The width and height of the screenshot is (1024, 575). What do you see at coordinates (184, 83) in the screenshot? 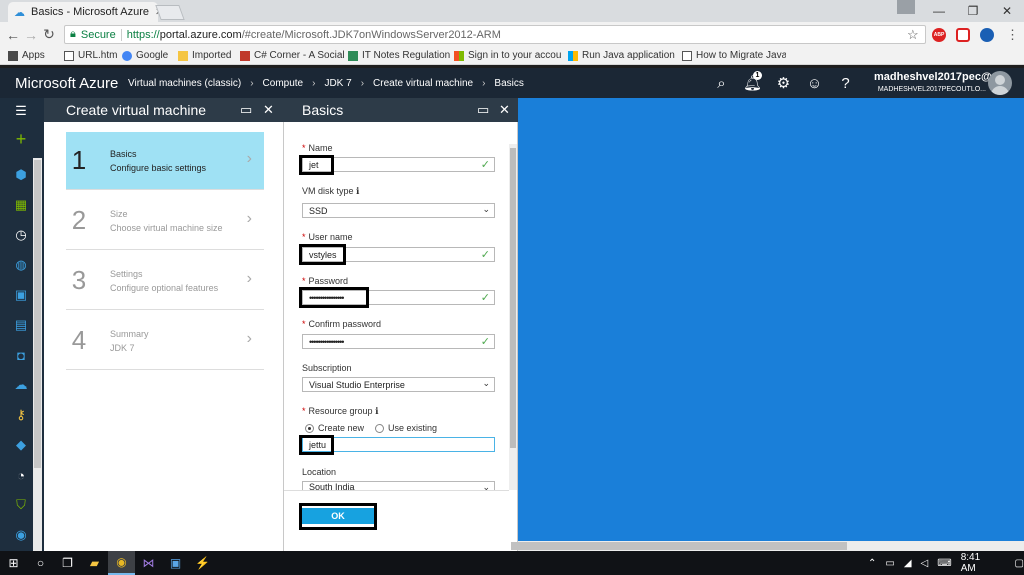
I see `breadcrumb-vm-classic: Virtual machines (classic)` at bounding box center [184, 83].